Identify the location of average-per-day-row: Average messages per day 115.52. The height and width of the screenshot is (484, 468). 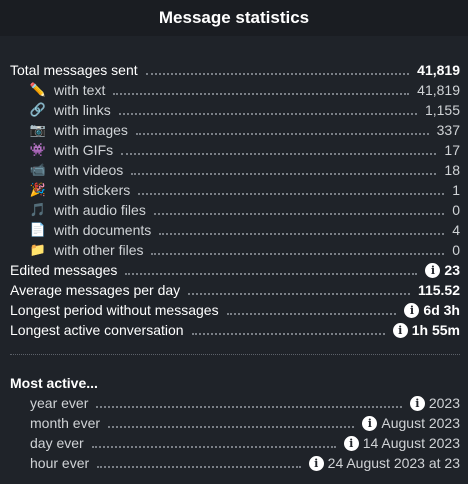
(235, 290).